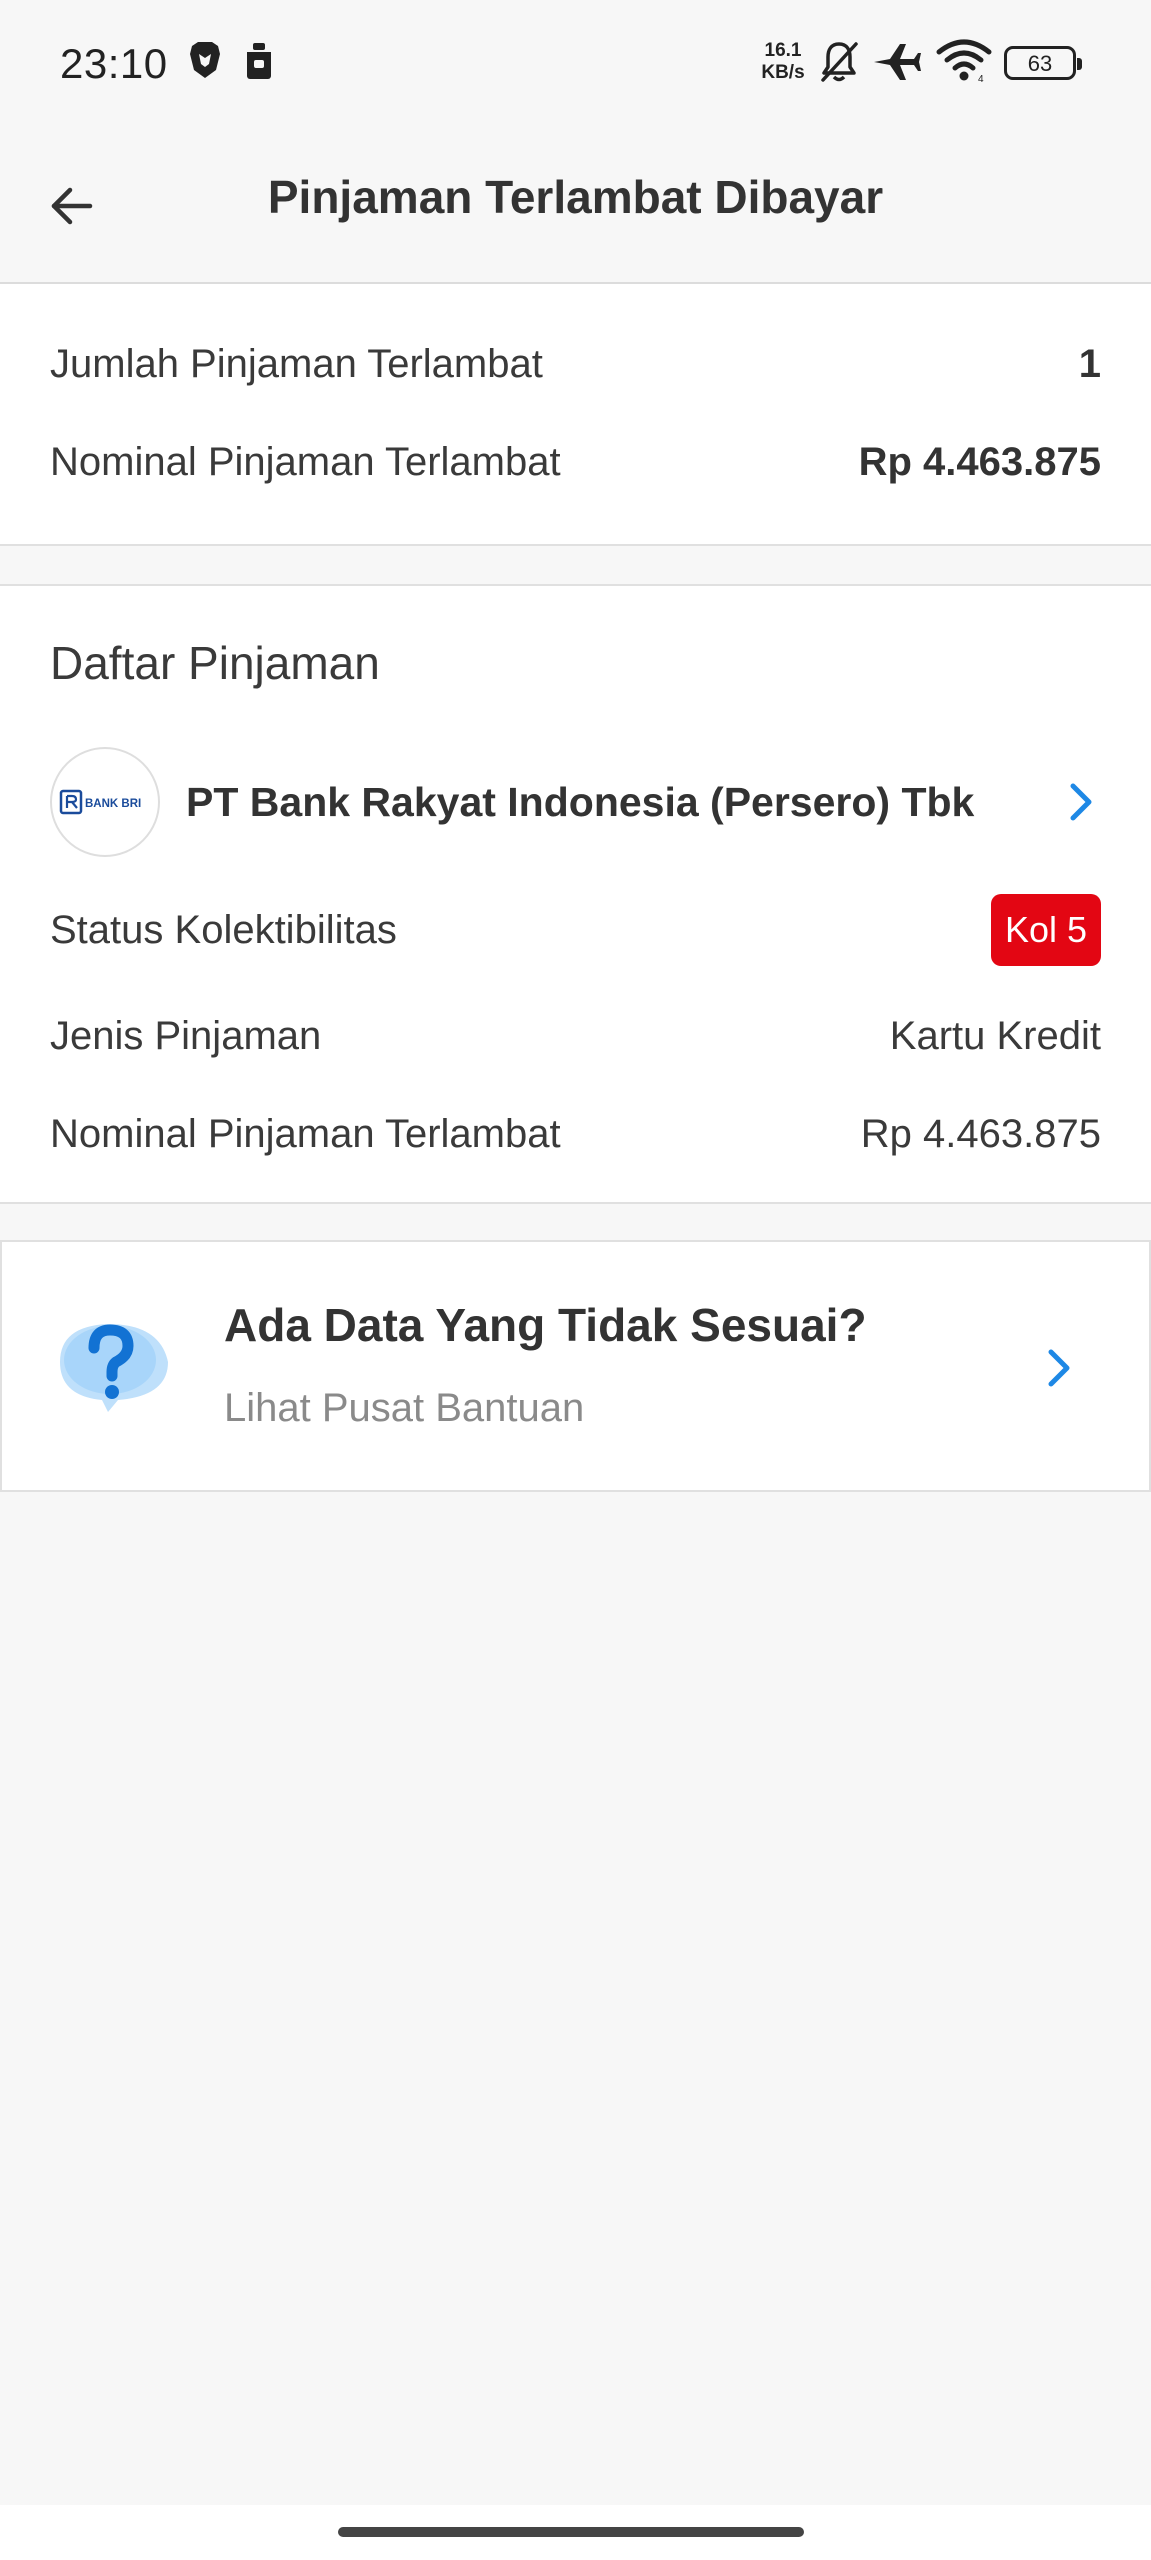  What do you see at coordinates (114, 1368) in the screenshot?
I see `question-bubble-icon` at bounding box center [114, 1368].